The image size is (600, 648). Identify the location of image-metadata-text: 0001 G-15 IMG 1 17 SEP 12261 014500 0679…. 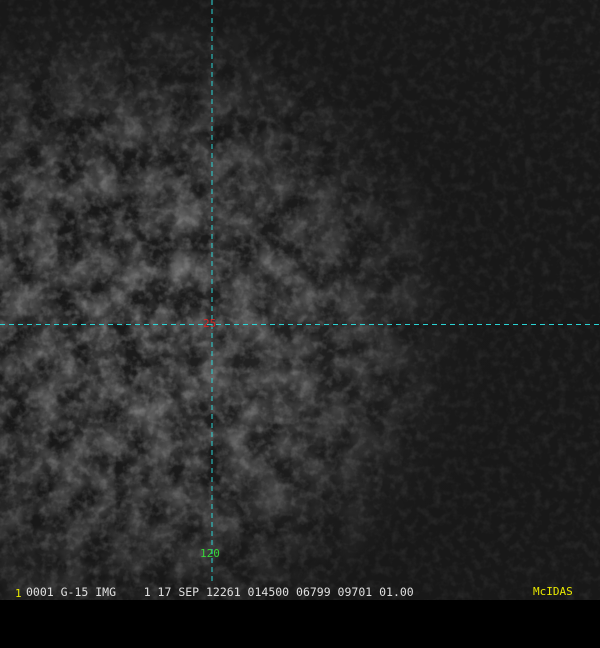
(220, 592).